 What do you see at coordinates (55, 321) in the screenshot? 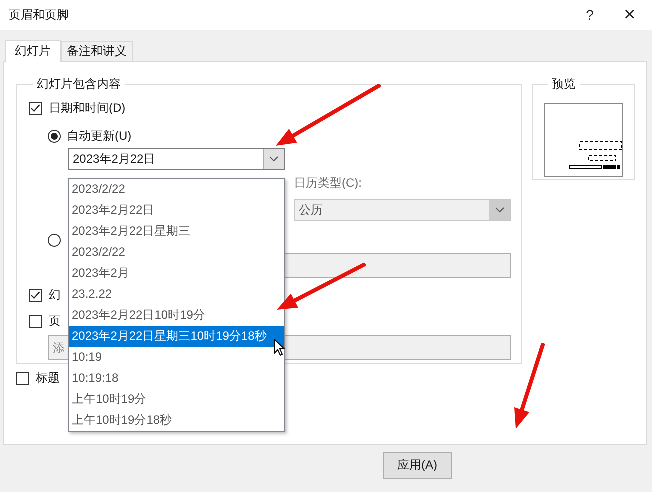
I see `checkbox-label: 页` at bounding box center [55, 321].